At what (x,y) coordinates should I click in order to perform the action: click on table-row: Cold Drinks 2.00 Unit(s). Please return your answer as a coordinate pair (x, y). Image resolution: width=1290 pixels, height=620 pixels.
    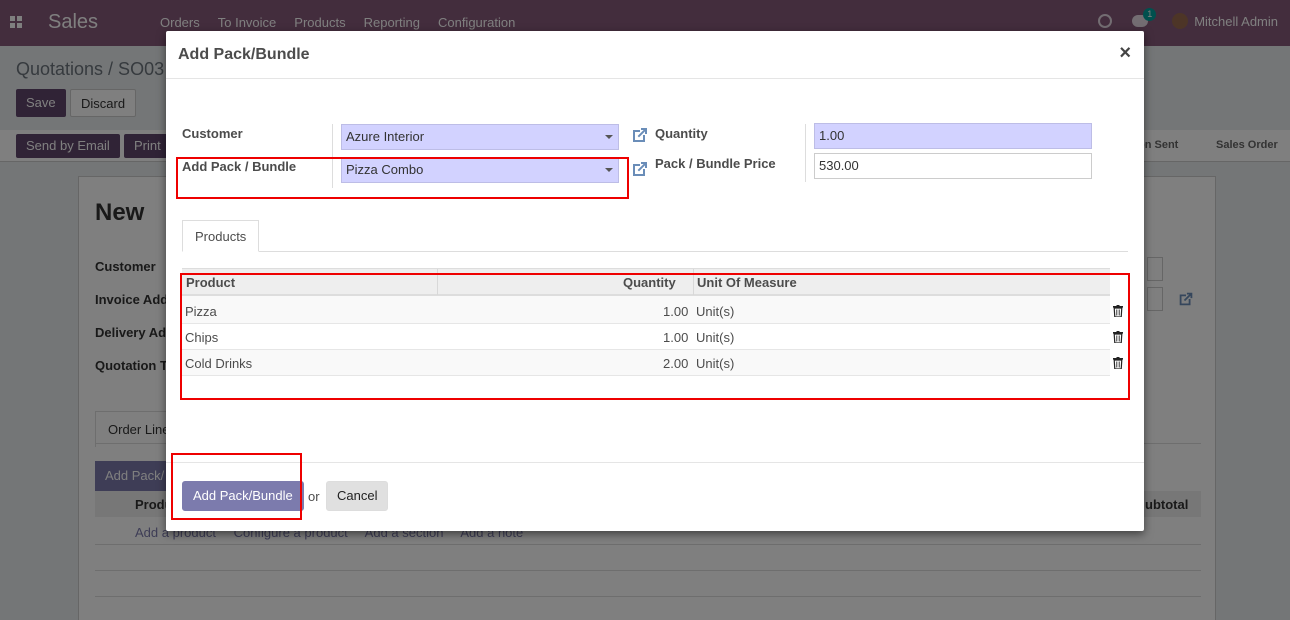
    Looking at the image, I should click on (652, 363).